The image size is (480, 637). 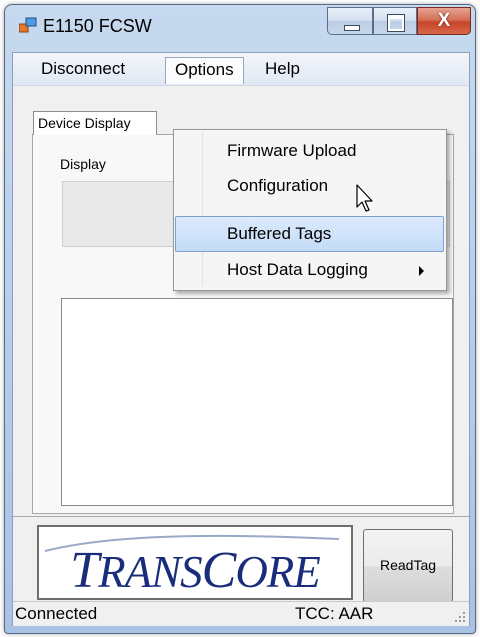 What do you see at coordinates (421, 271) in the screenshot?
I see `submenu-arrow-icon` at bounding box center [421, 271].